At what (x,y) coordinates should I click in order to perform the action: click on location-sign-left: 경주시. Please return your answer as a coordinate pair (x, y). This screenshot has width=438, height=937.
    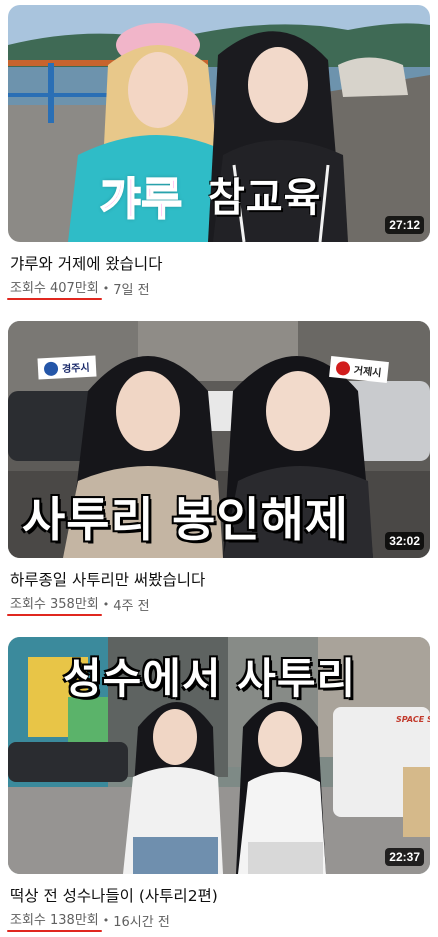
    Looking at the image, I should click on (67, 367).